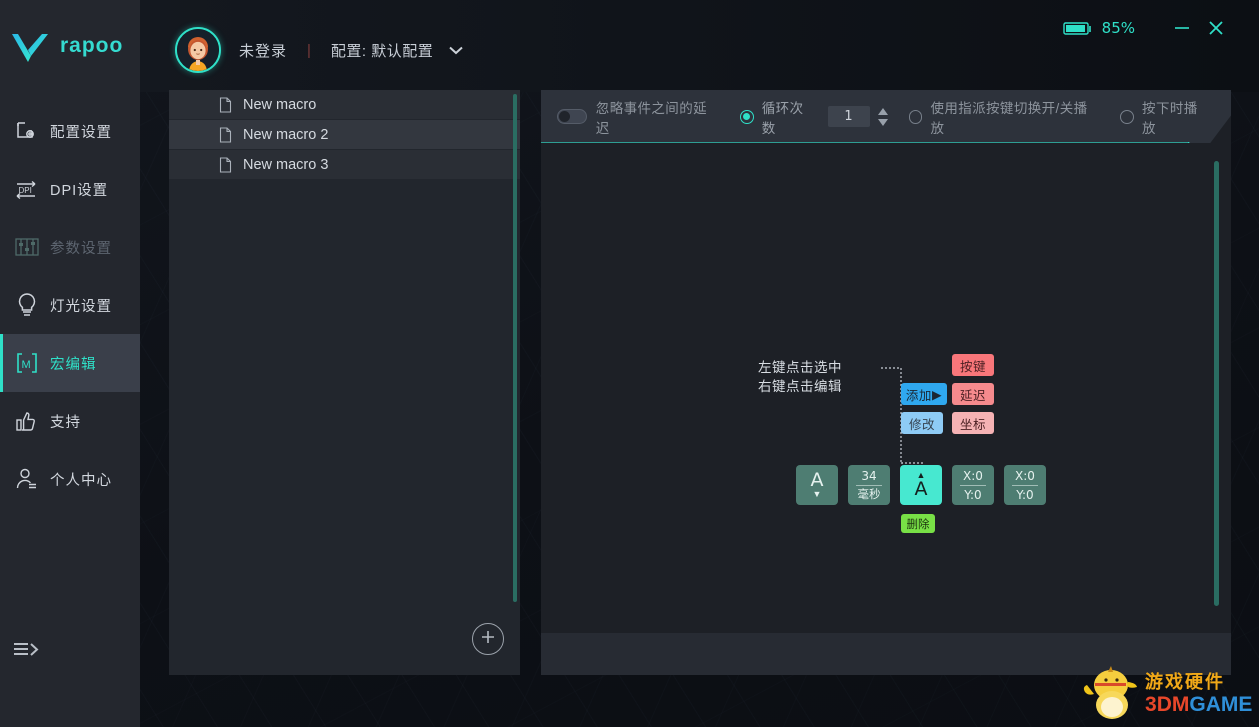 This screenshot has height=727, width=1259. Describe the element at coordinates (1009, 118) in the screenshot. I see `toggle-play-label: 使用指派按键切换开/关播放` at that location.